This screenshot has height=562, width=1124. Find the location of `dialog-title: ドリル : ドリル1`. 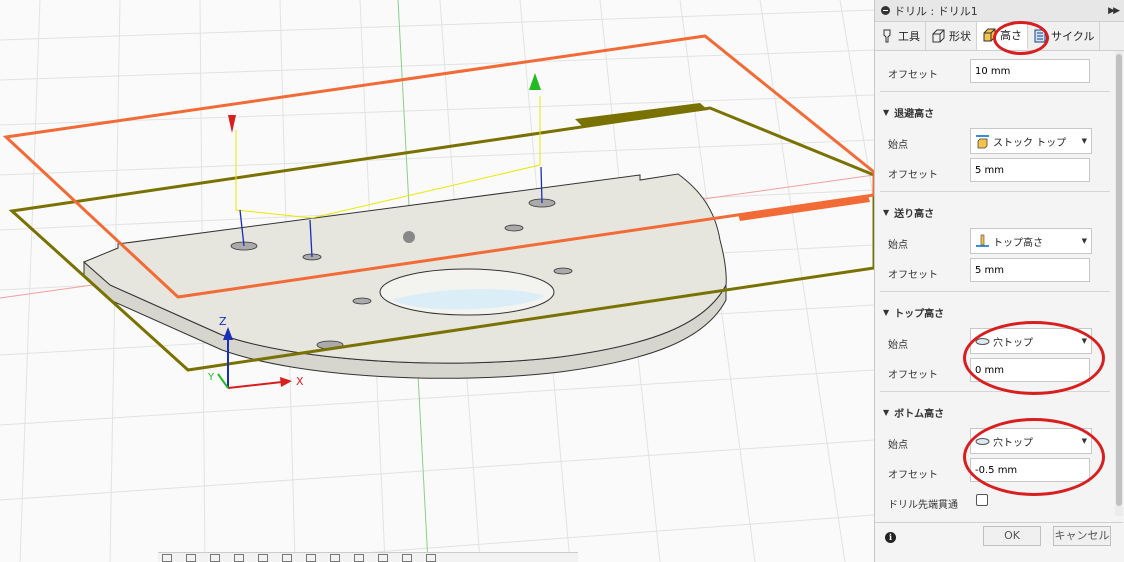

dialog-title: ドリル : ドリル1 is located at coordinates (936, 11).